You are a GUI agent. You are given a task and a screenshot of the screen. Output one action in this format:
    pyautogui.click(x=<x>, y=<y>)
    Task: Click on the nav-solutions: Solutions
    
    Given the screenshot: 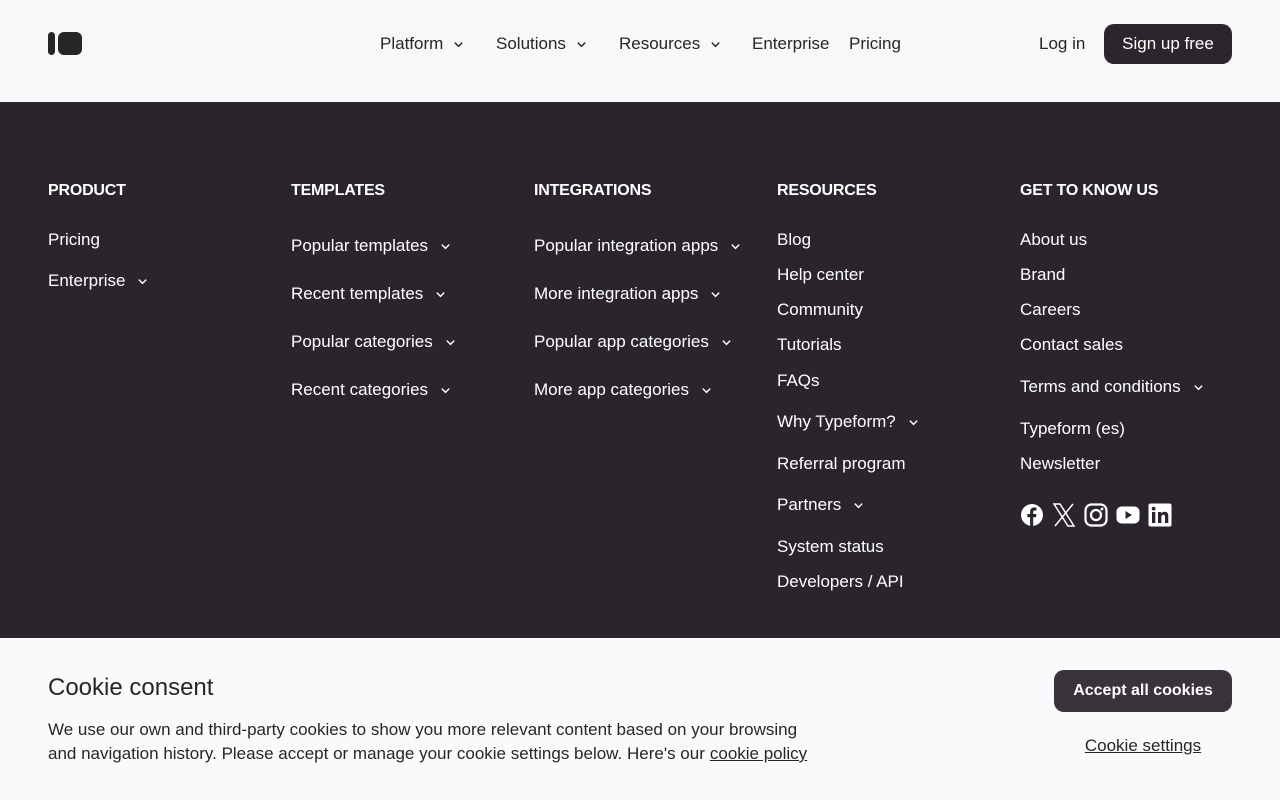 What is the action you would take?
    pyautogui.click(x=541, y=44)
    